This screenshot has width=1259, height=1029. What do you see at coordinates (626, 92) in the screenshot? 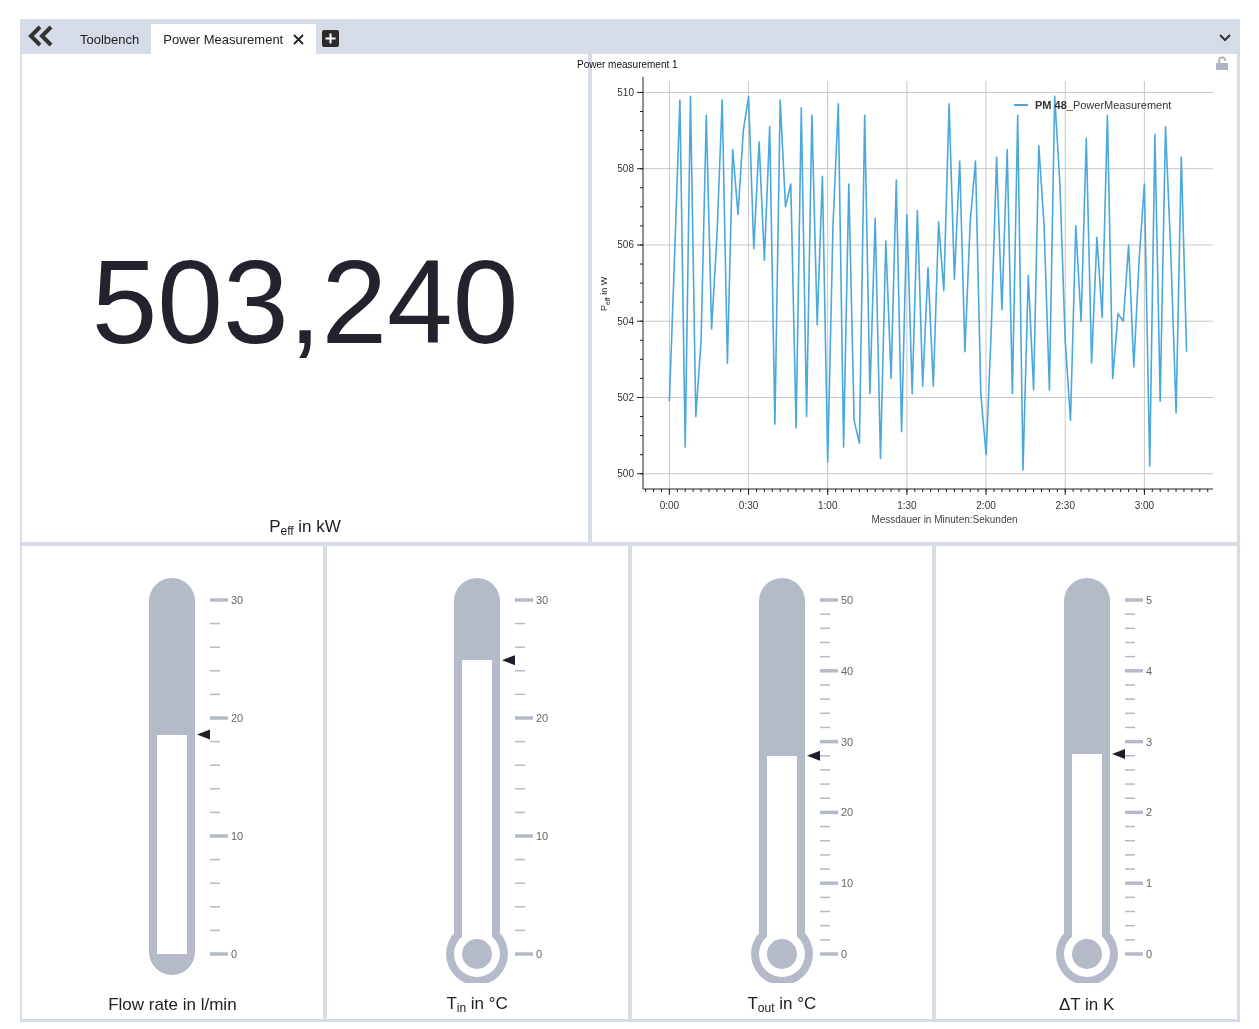
I see `y-tick-label: 510` at bounding box center [626, 92].